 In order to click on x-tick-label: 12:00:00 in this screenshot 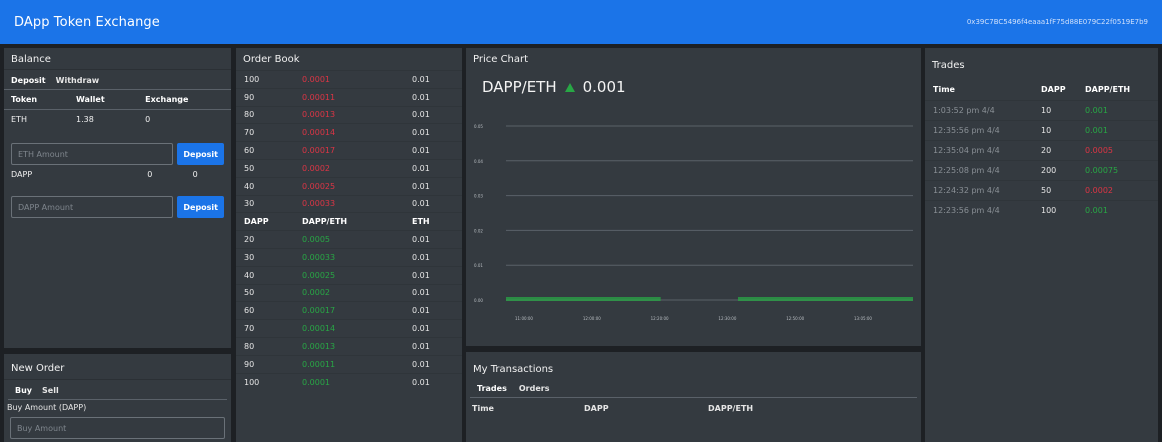, I will do `click(592, 318)`.